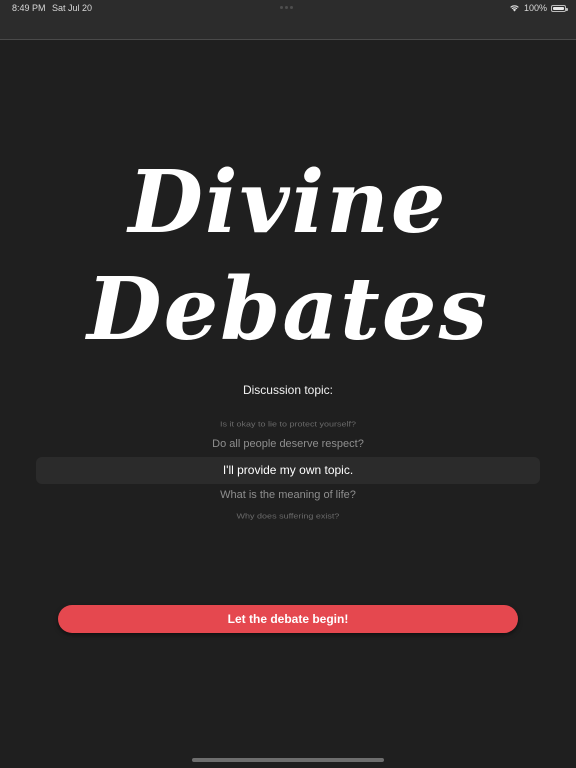 This screenshot has height=768, width=576. Describe the element at coordinates (288, 619) in the screenshot. I see `start-debate-button: Let the debate begin!` at that location.